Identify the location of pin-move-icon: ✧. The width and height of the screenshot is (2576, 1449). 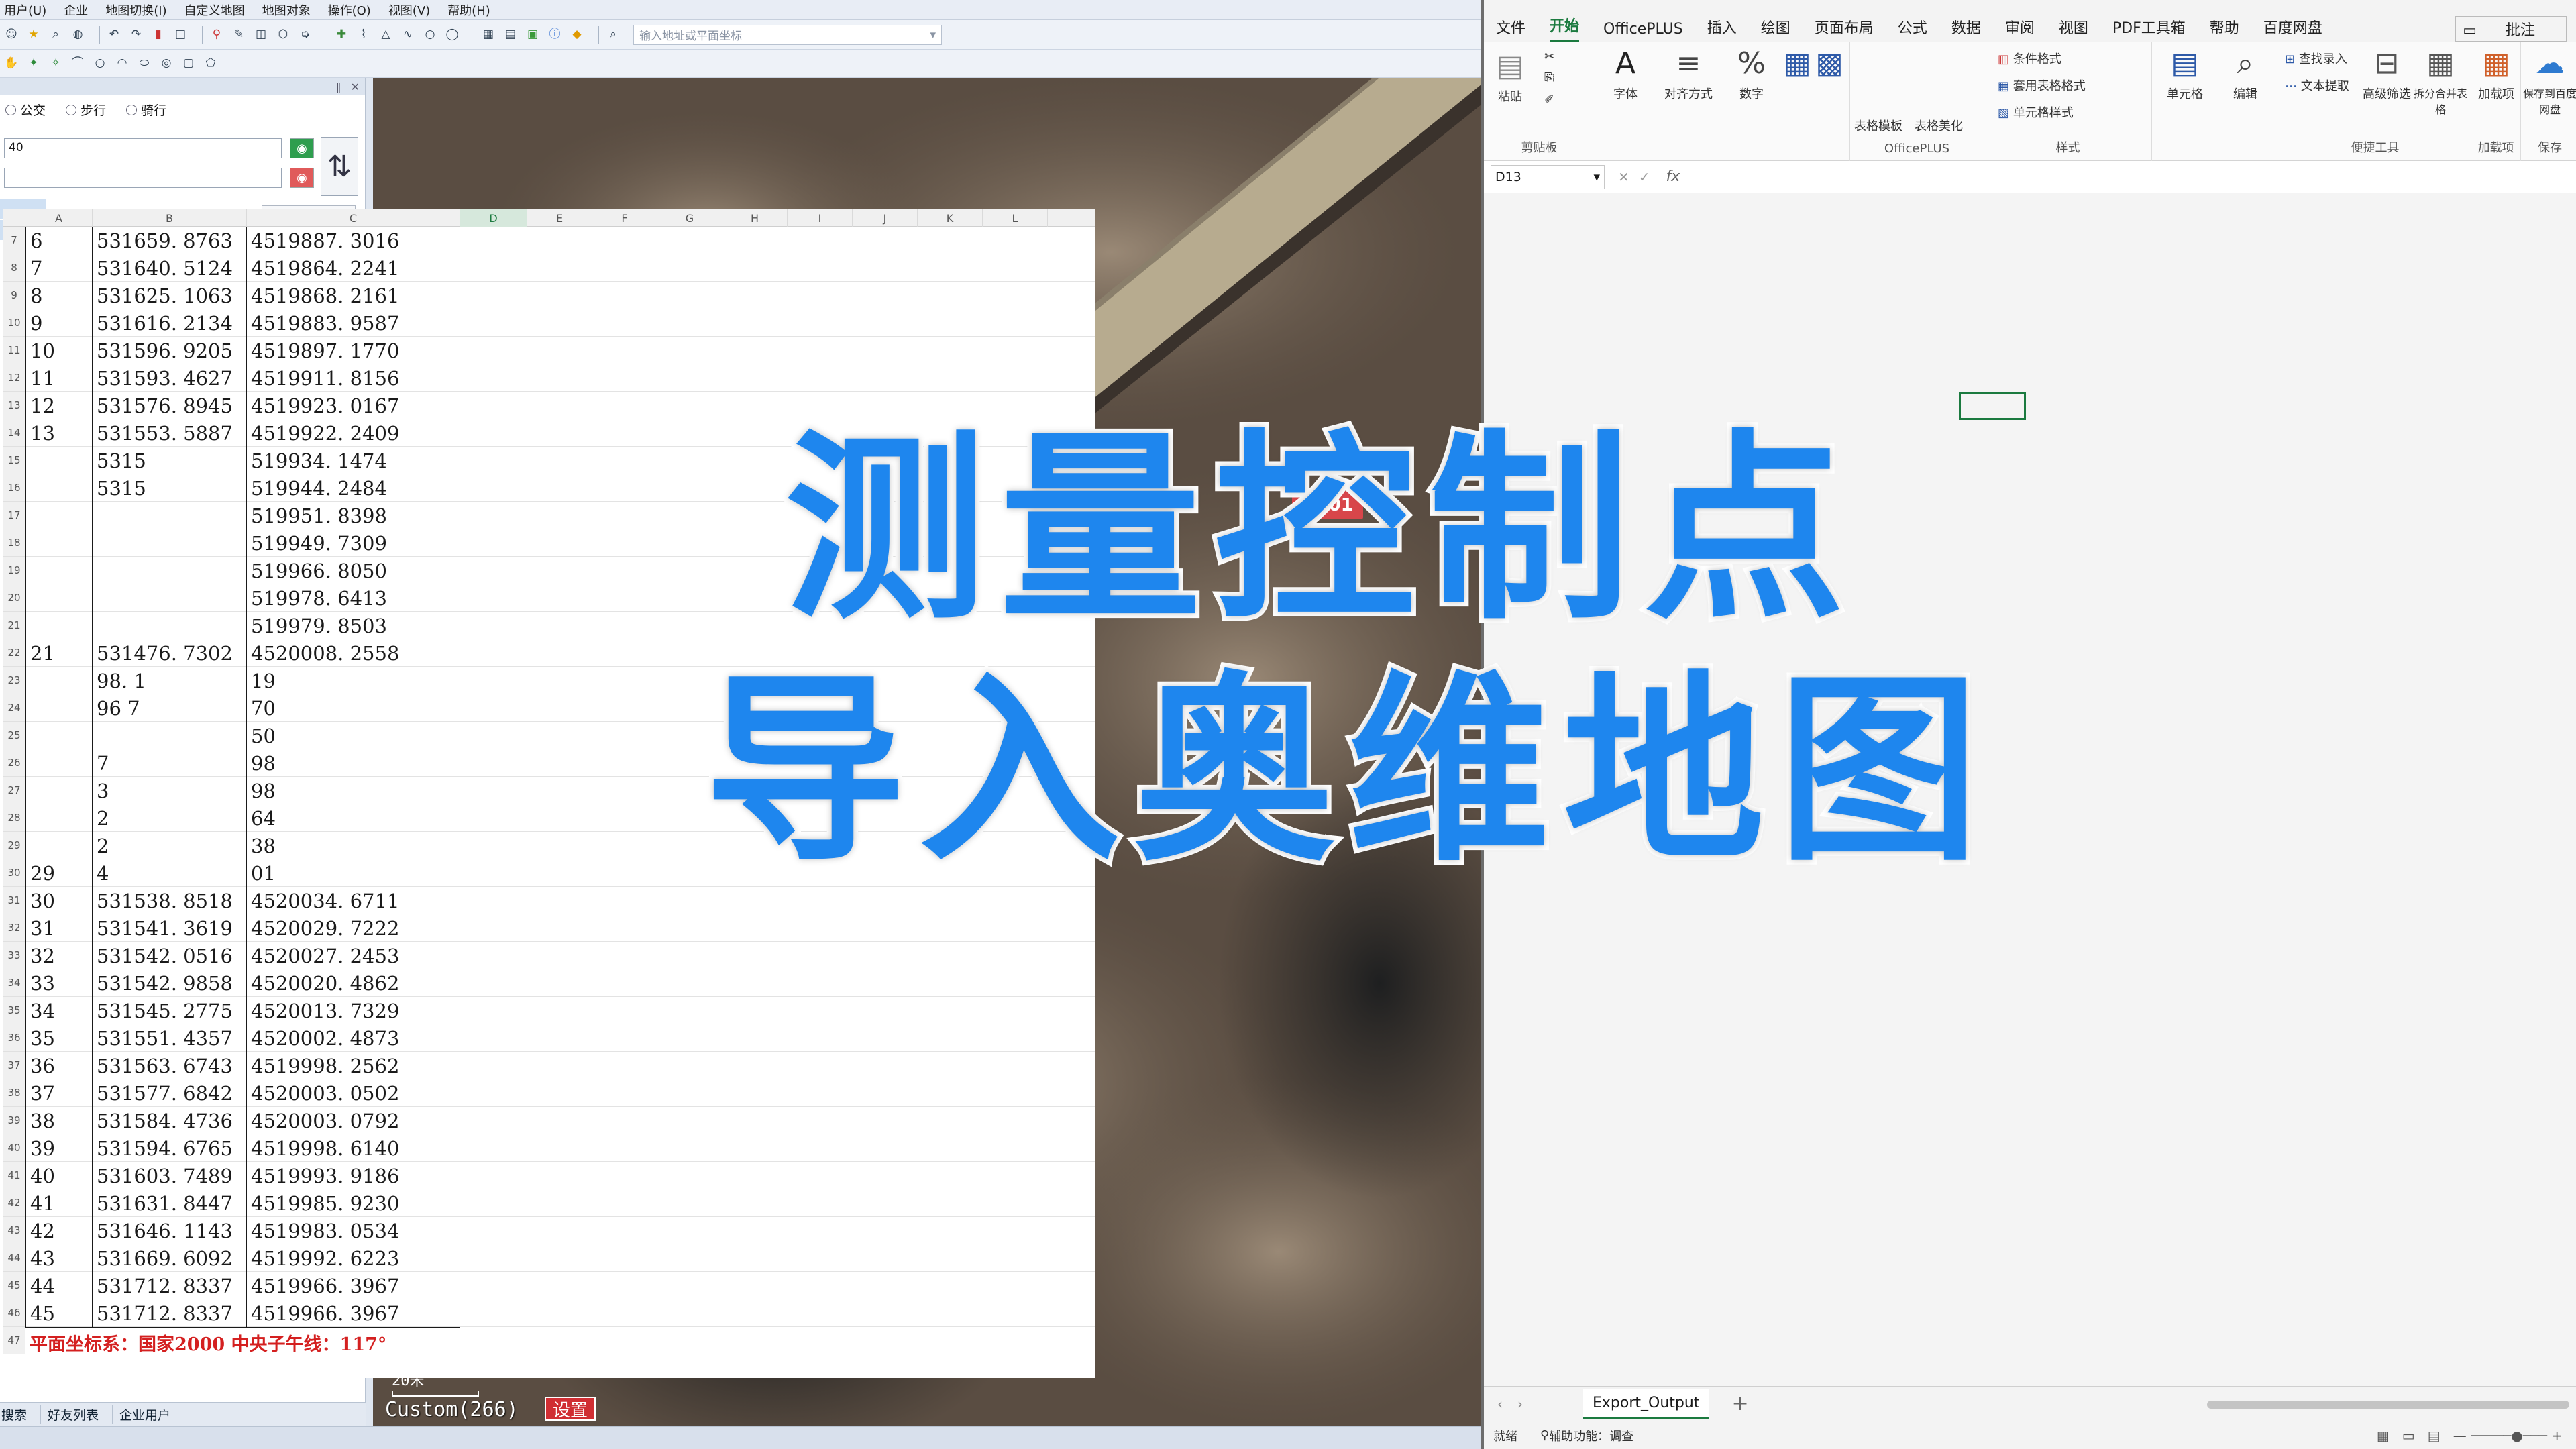
(55, 63).